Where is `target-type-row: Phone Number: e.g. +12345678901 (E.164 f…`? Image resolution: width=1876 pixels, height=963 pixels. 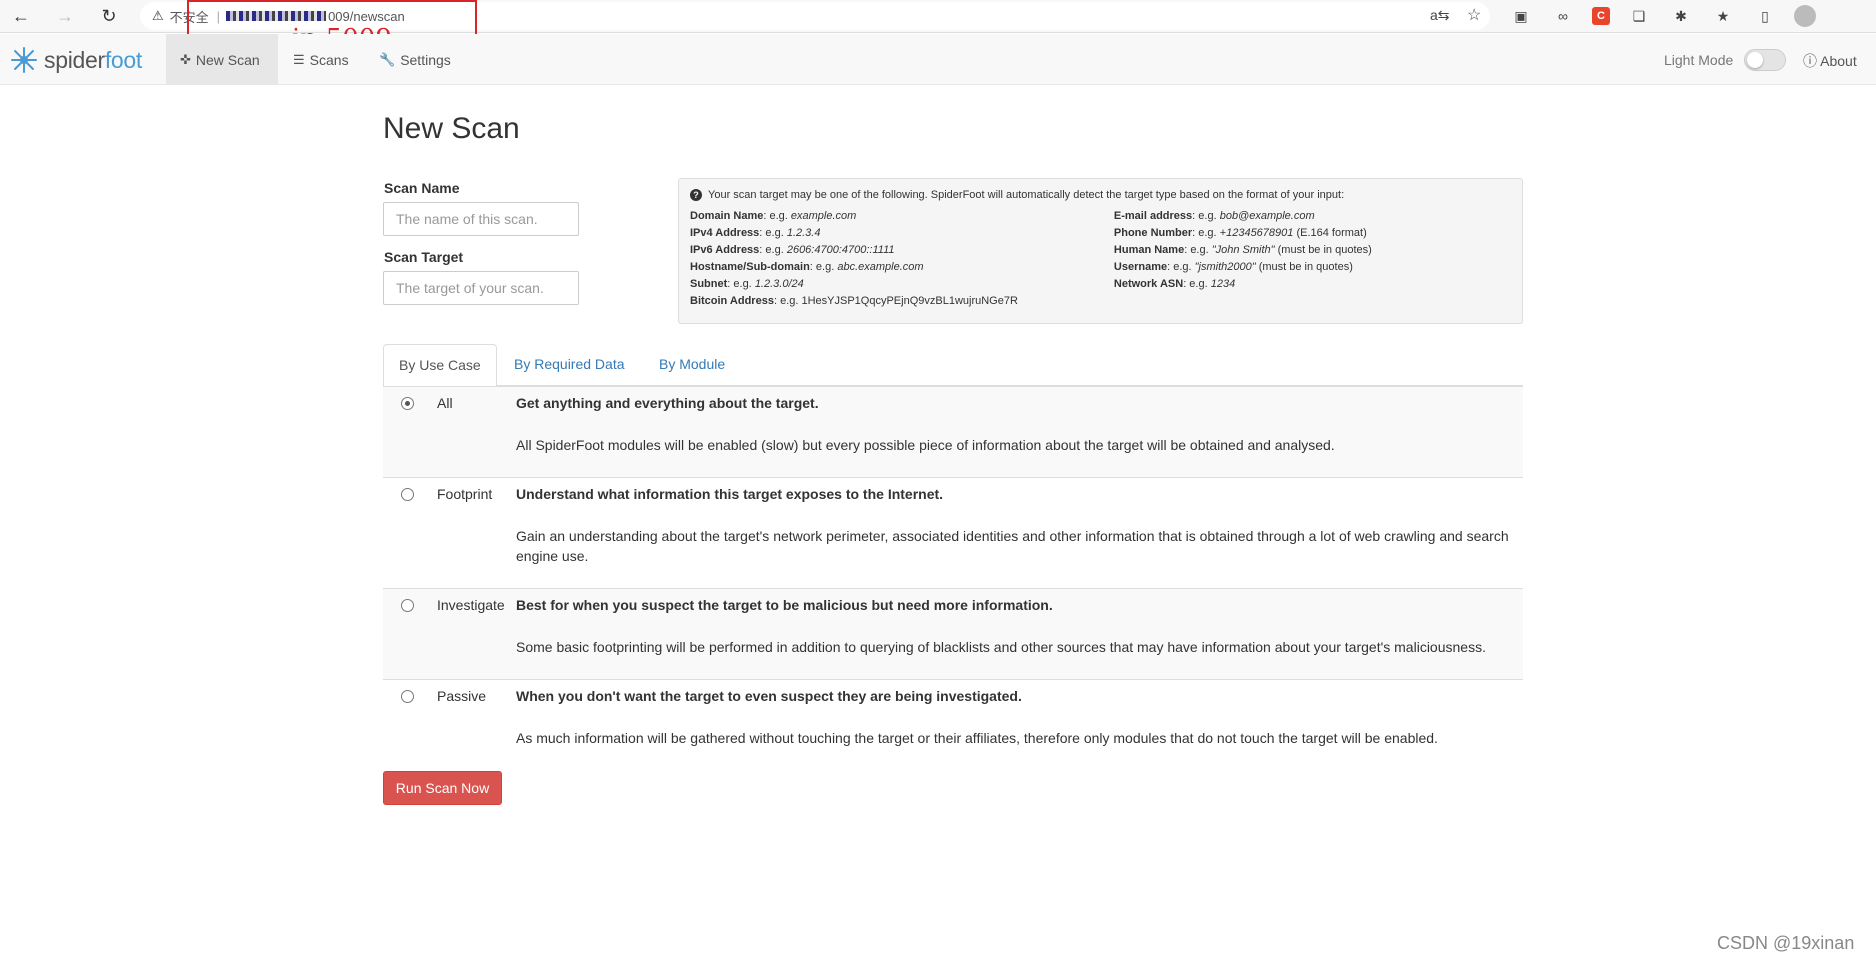
target-type-row: Phone Number: e.g. +12345678901 (E.164 f… is located at coordinates (1312, 233).